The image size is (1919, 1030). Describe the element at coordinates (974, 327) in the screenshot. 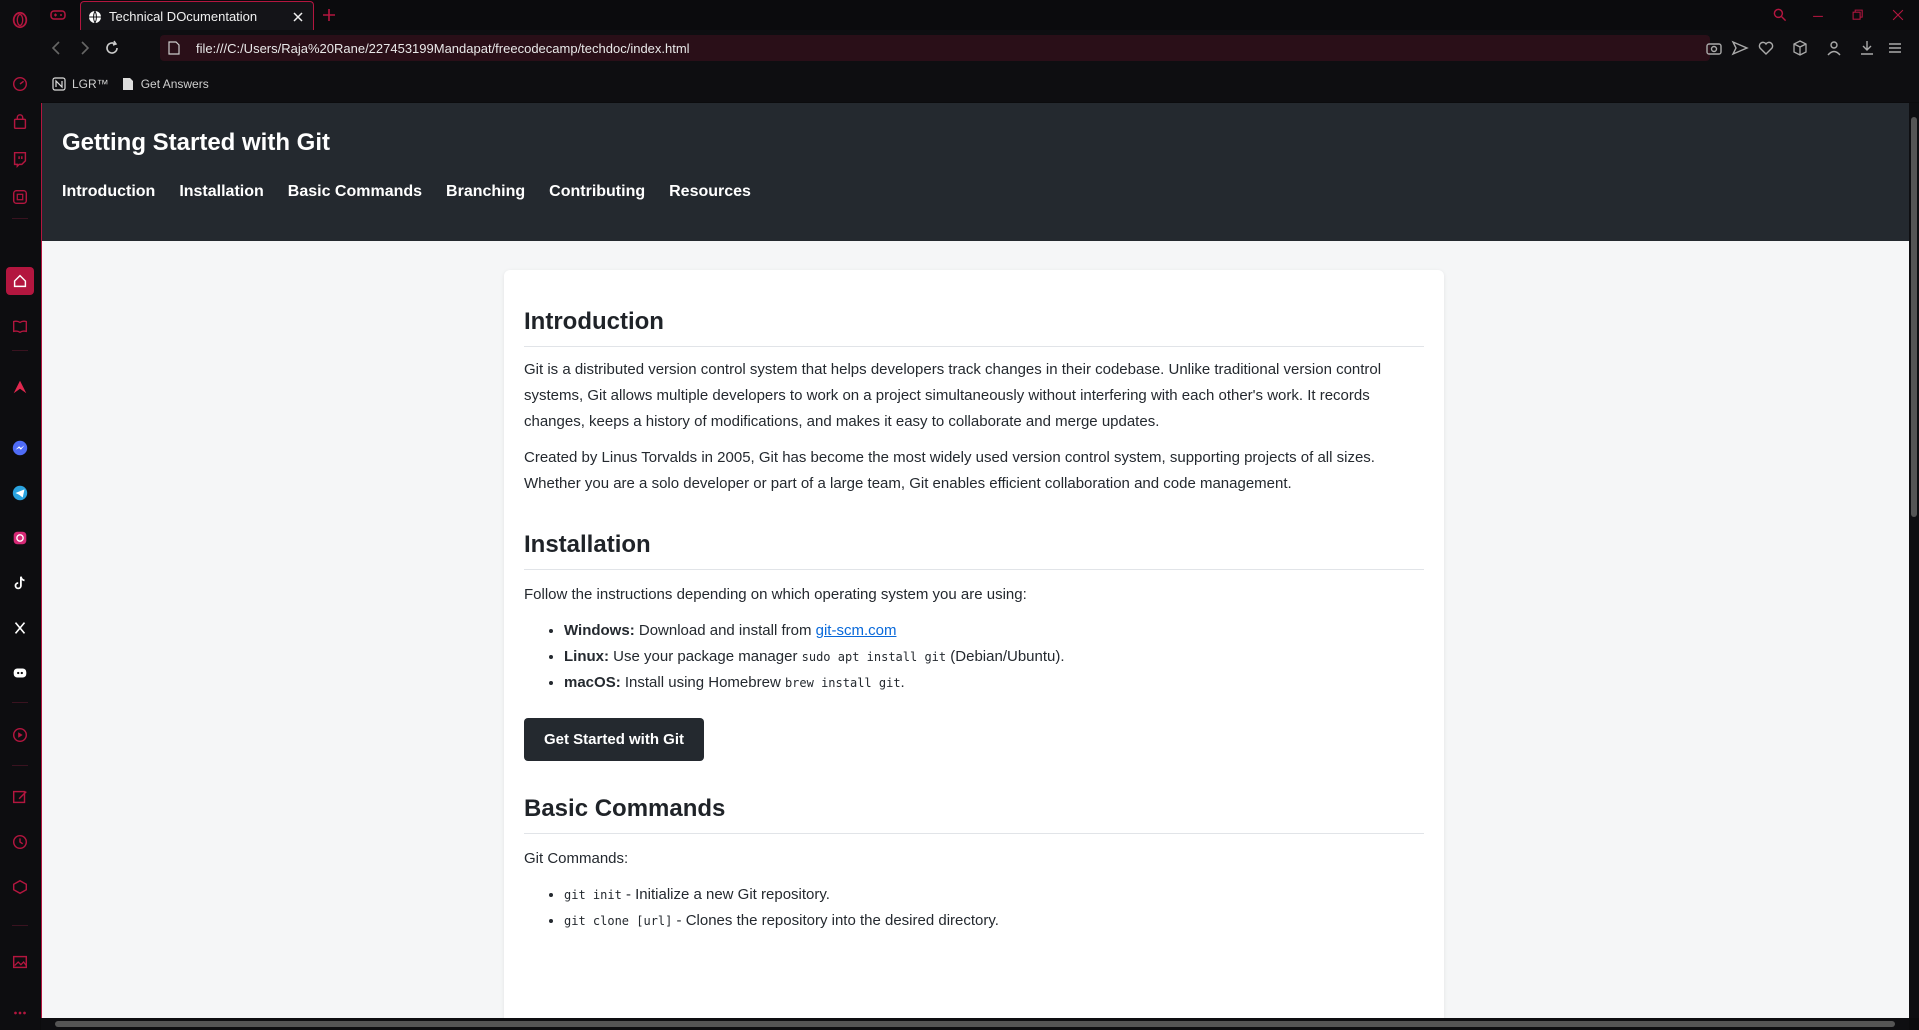

I see `section-heading: Introduction` at that location.